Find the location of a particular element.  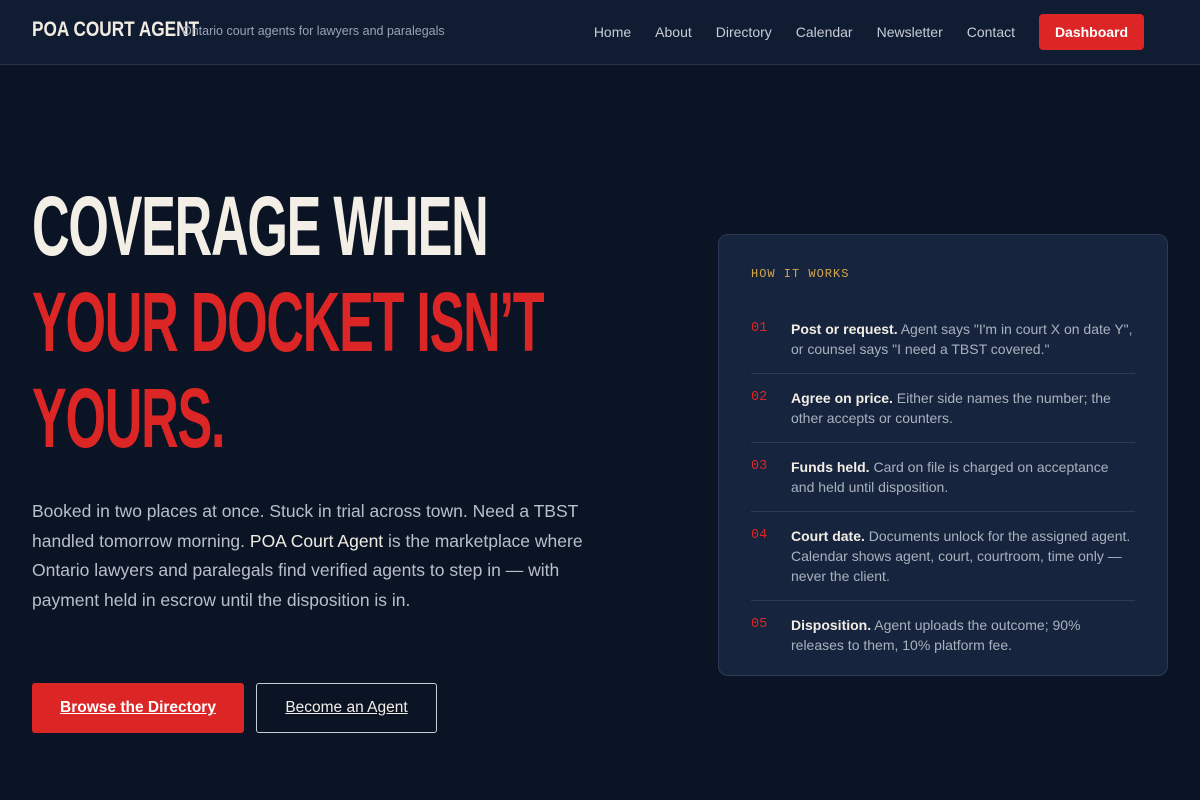

nav-newsletter: Newsletter is located at coordinates (910, 32).